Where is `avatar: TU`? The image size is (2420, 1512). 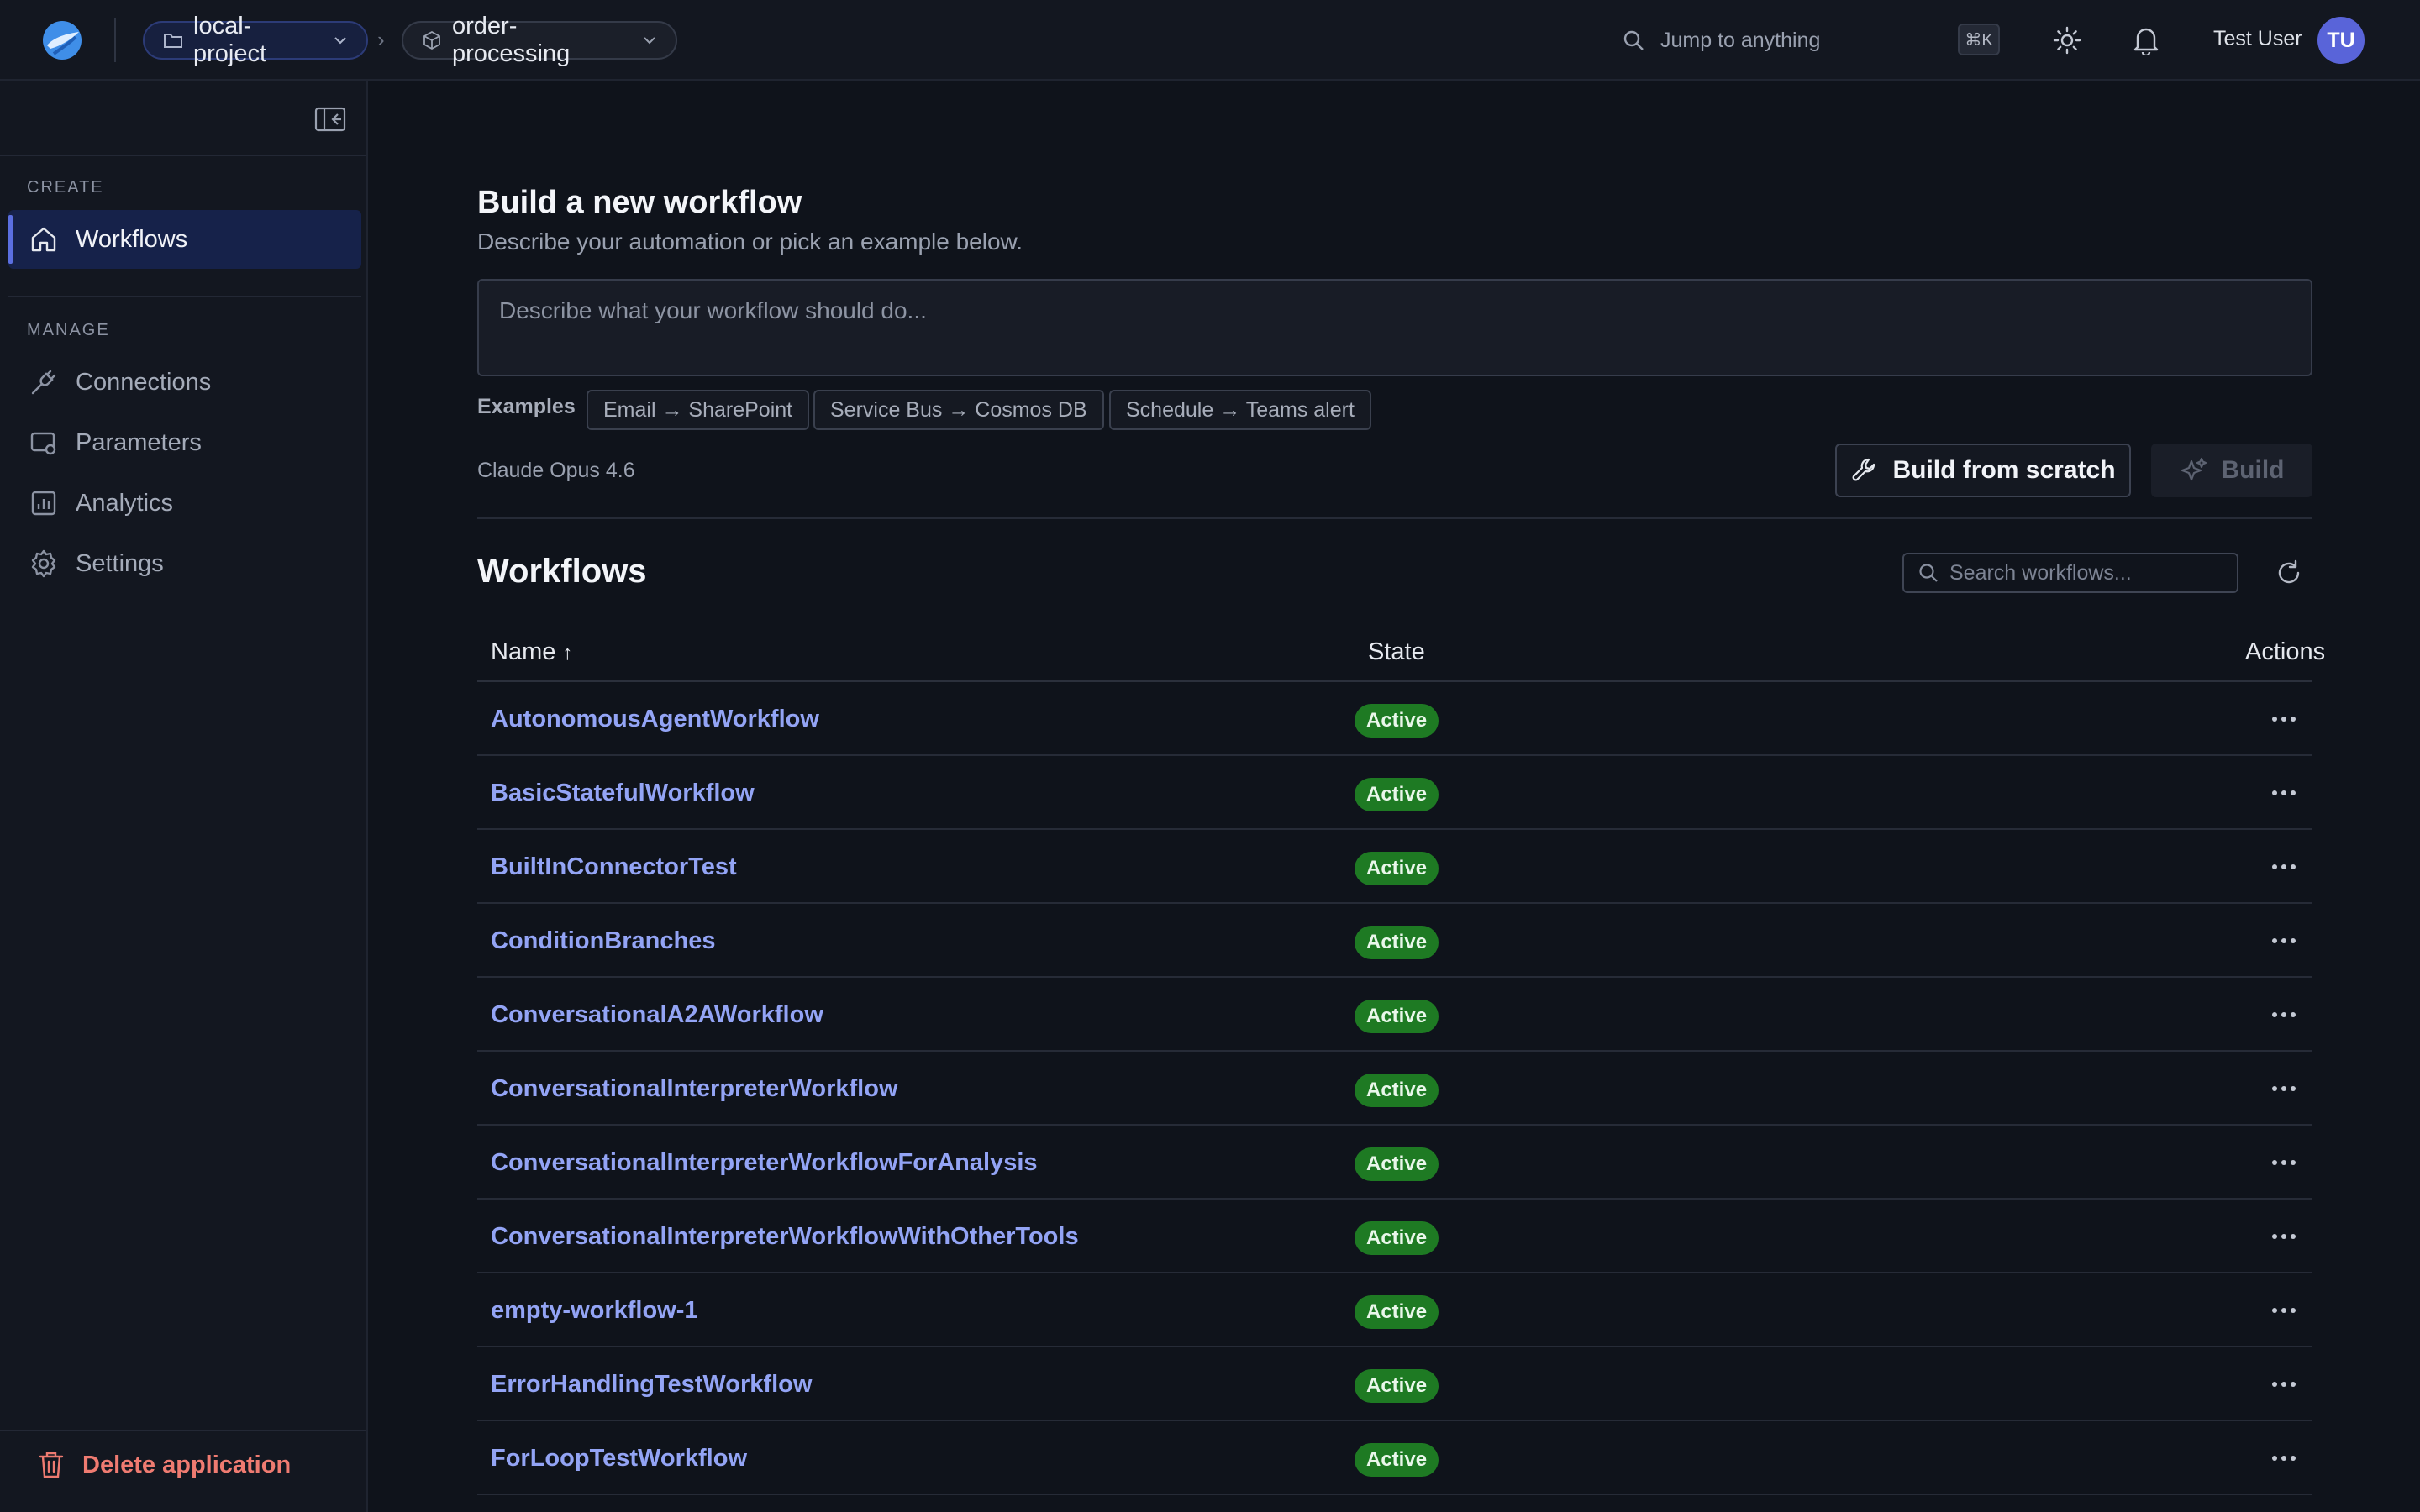 avatar: TU is located at coordinates (2341, 40).